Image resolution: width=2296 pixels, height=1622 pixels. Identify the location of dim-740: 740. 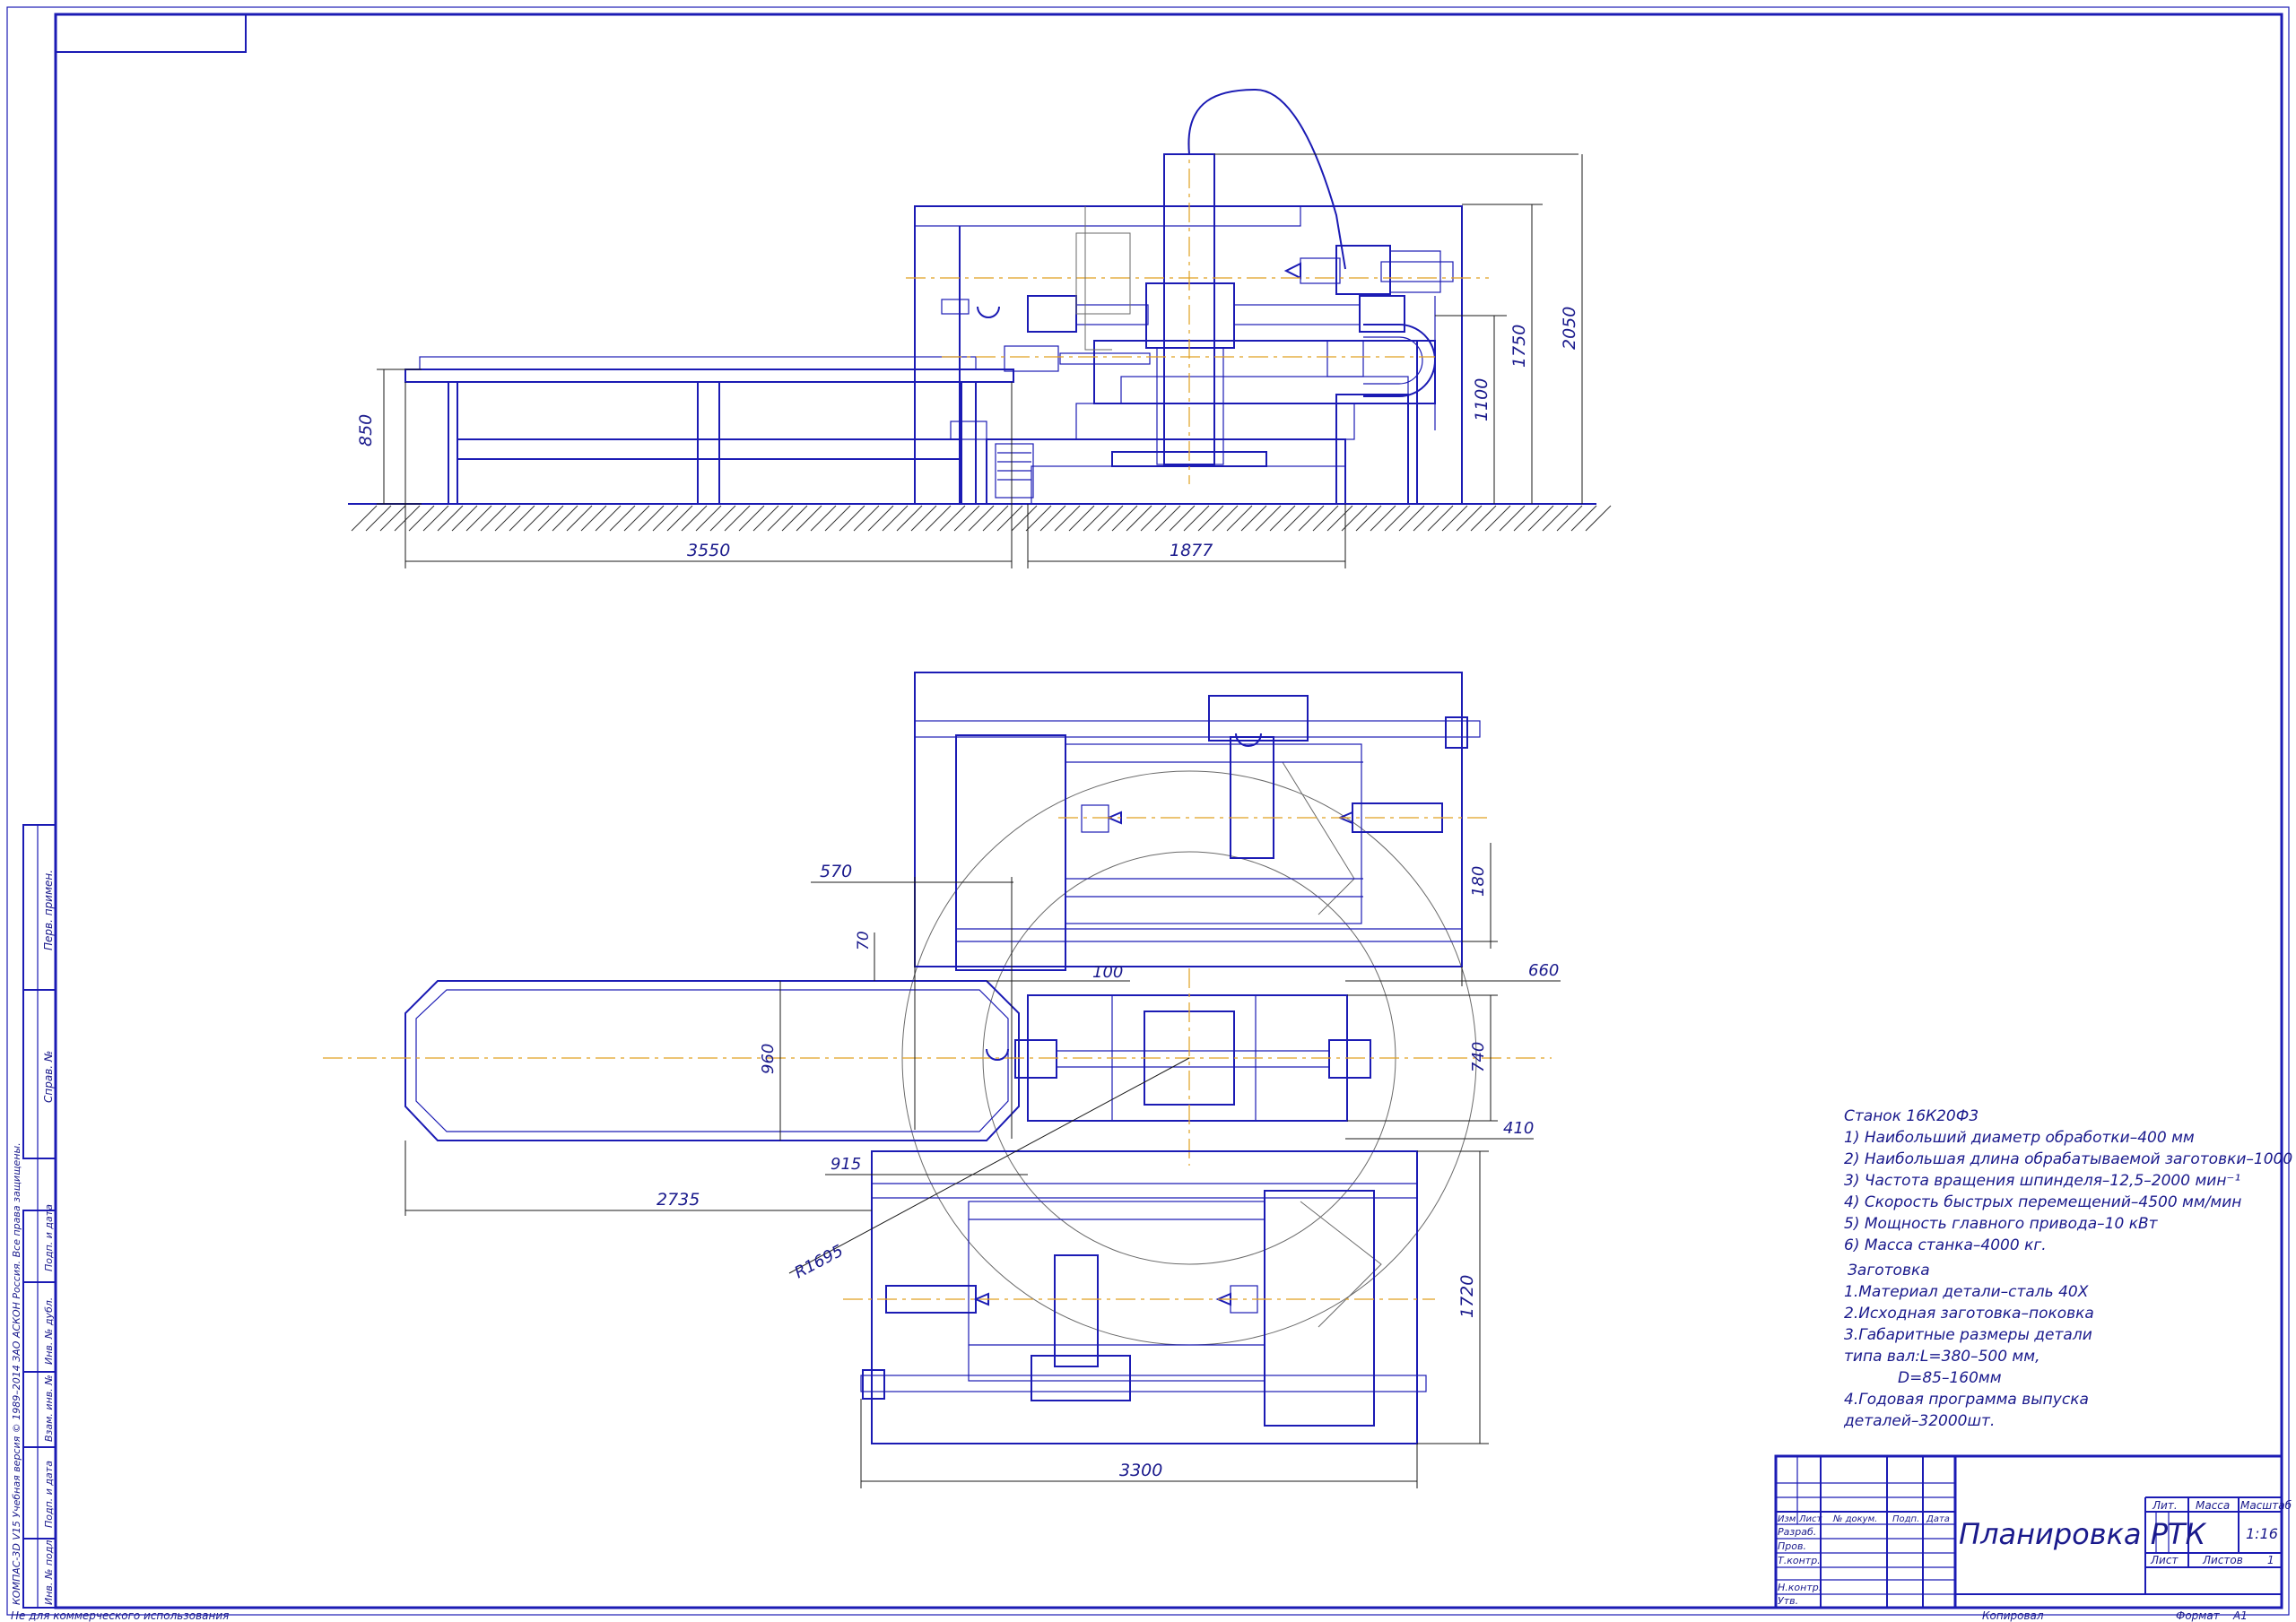
(1478, 1057).